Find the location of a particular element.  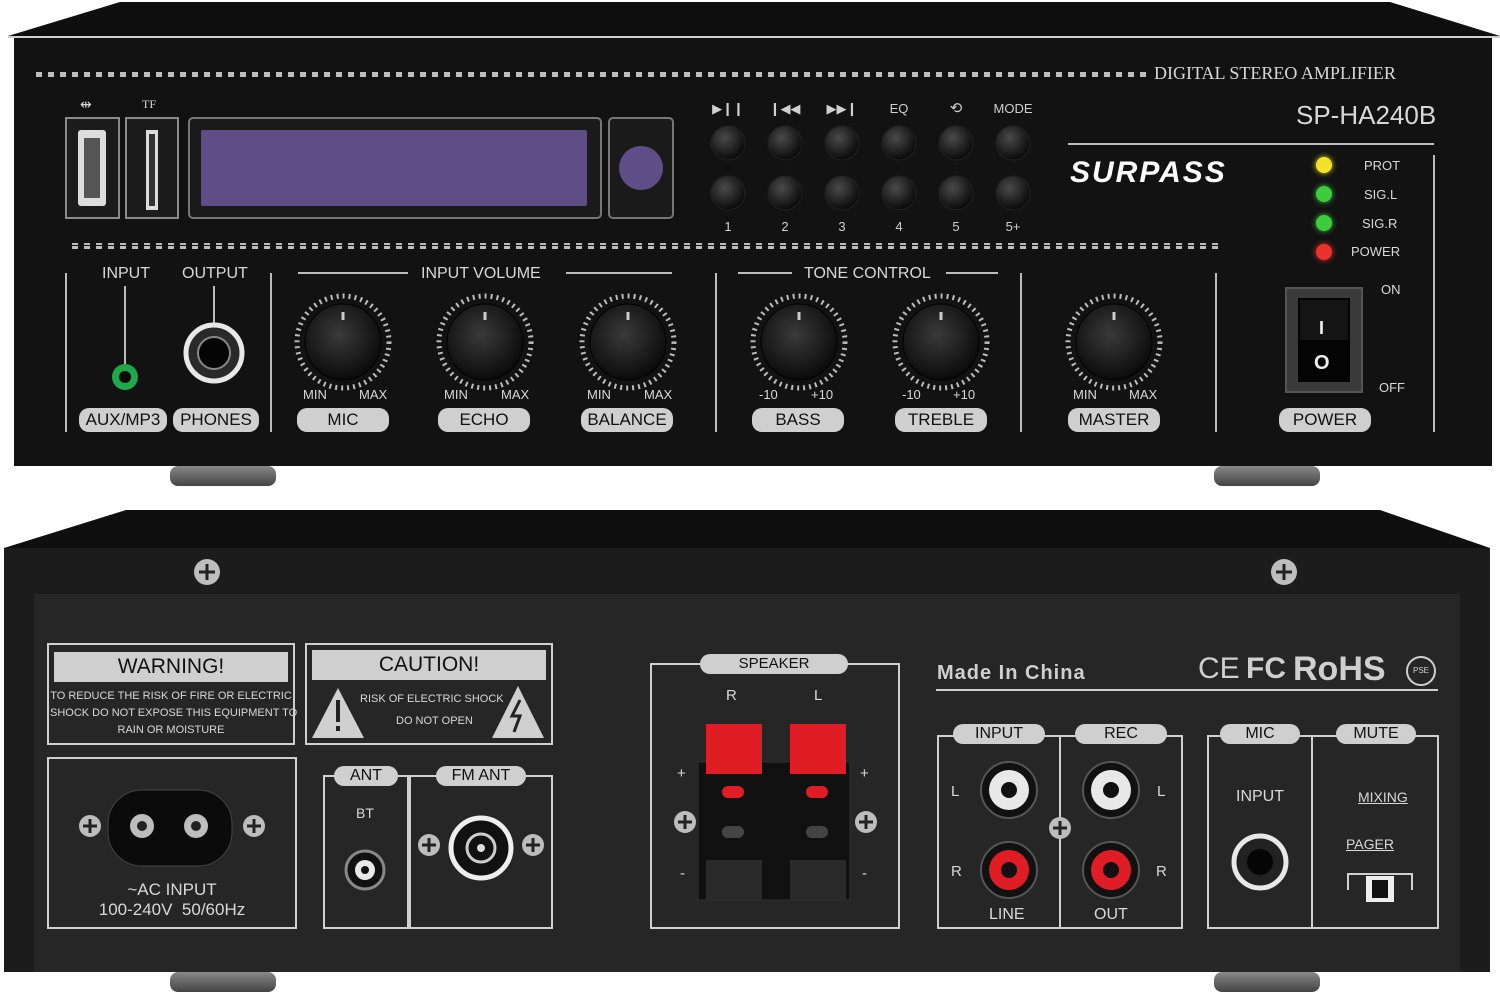

ant-label: ANT is located at coordinates (366, 776).